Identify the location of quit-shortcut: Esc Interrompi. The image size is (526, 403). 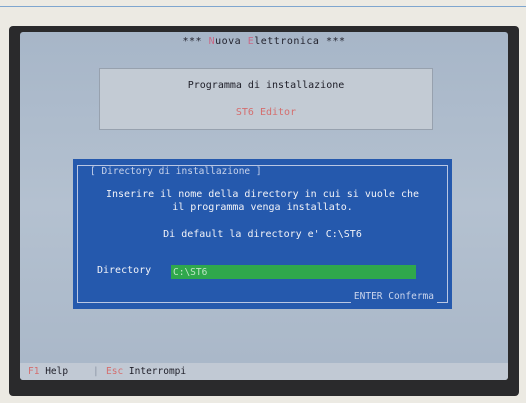
(146, 371).